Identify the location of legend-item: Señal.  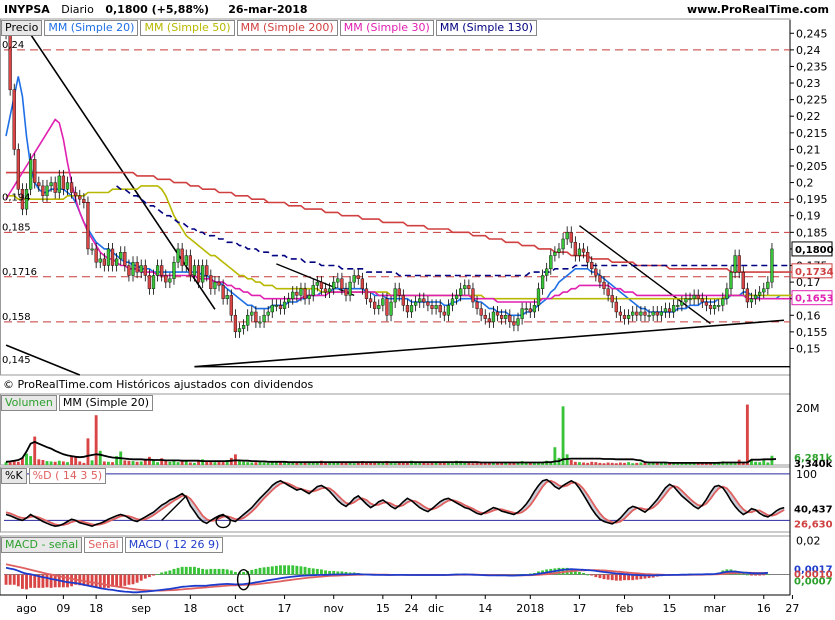
(103, 545).